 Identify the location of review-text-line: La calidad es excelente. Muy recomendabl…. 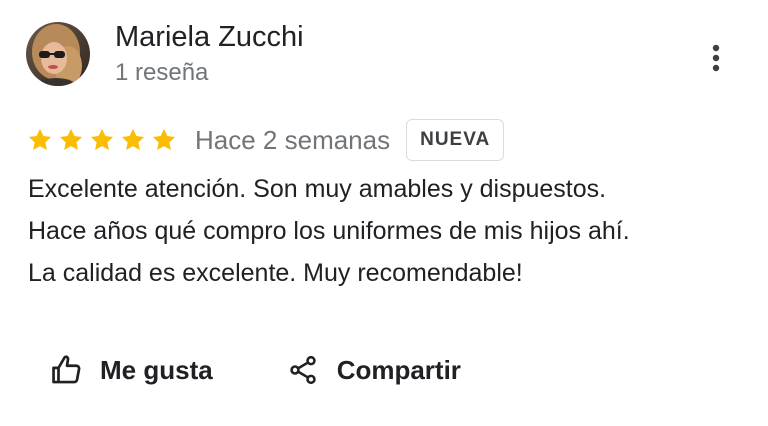
(275, 273).